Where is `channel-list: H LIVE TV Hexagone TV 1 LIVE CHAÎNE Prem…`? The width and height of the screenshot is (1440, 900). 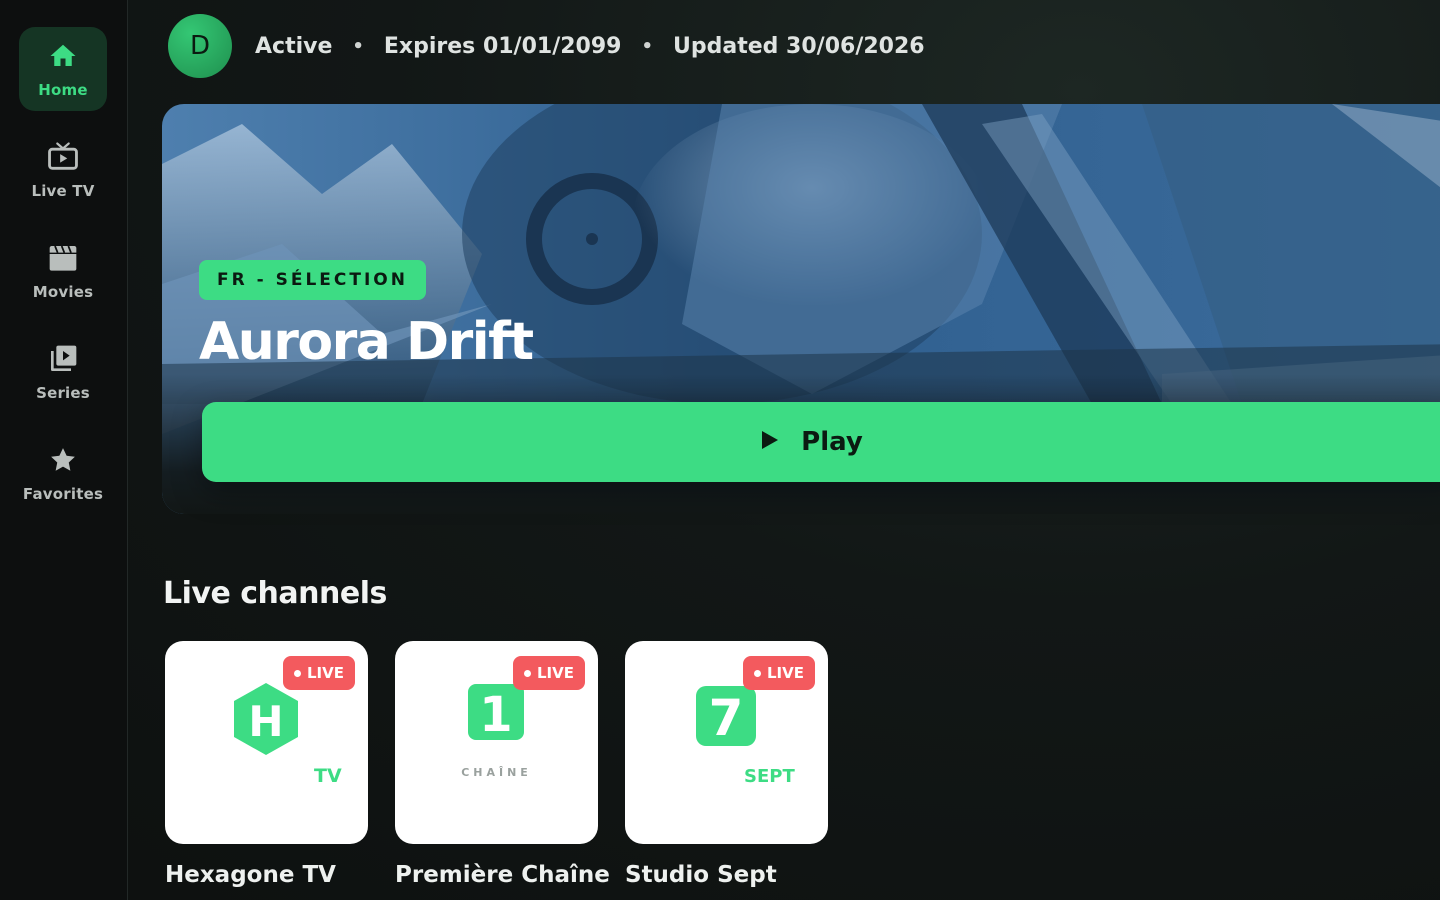 channel-list: H LIVE TV Hexagone TV 1 LIVE CHAÎNE Prem… is located at coordinates (496, 764).